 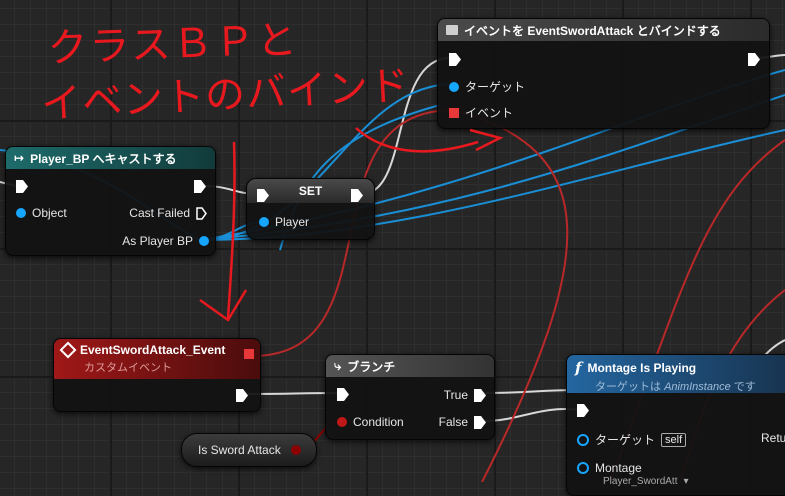 I want to click on montage-montage-pin: Montage, so click(x=609, y=468).